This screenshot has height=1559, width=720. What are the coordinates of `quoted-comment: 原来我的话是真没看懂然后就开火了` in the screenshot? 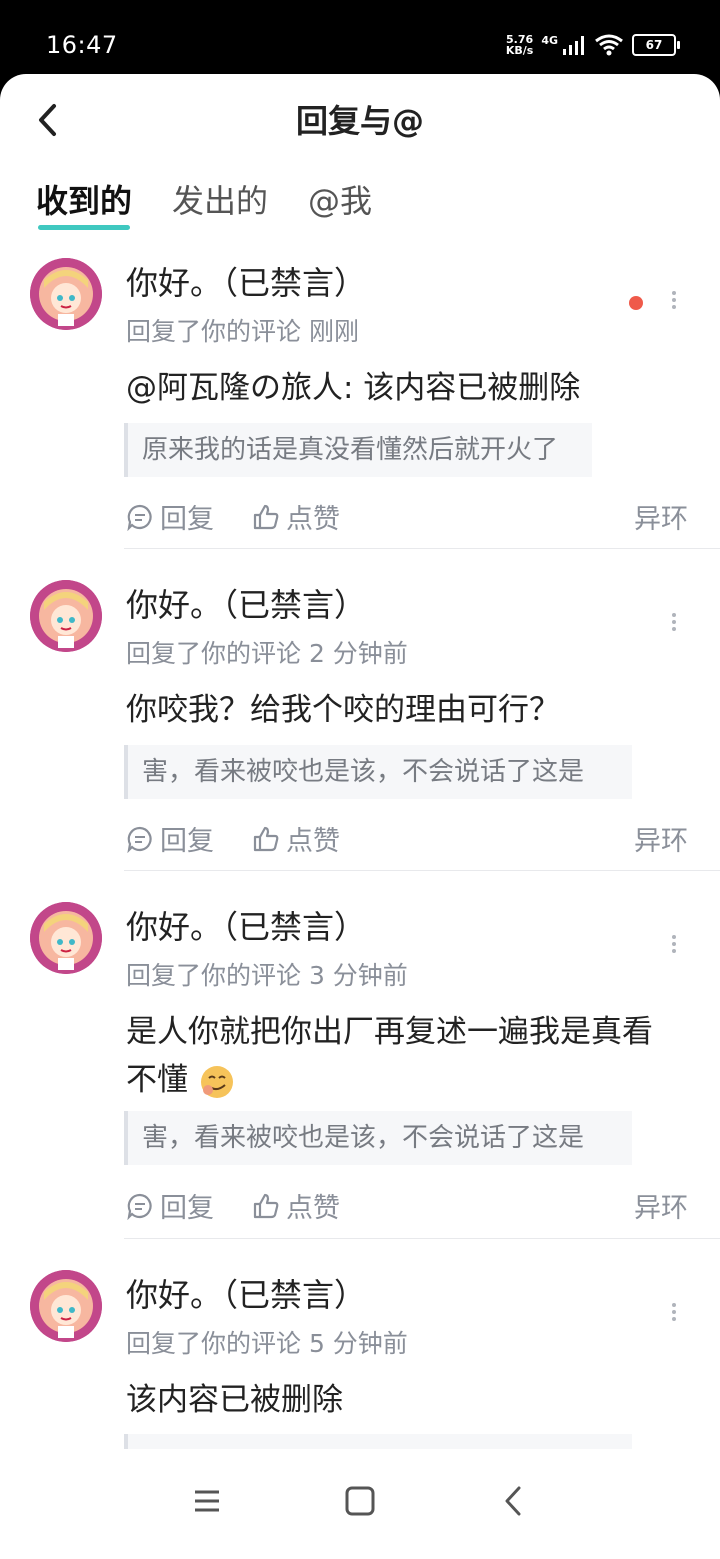 It's located at (358, 450).